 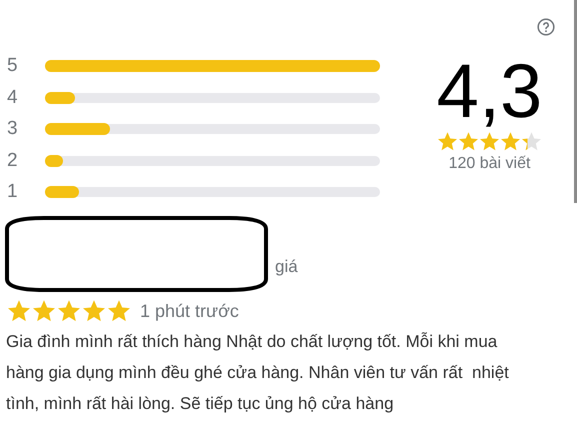 What do you see at coordinates (13, 66) in the screenshot?
I see `rating-label: 5` at bounding box center [13, 66].